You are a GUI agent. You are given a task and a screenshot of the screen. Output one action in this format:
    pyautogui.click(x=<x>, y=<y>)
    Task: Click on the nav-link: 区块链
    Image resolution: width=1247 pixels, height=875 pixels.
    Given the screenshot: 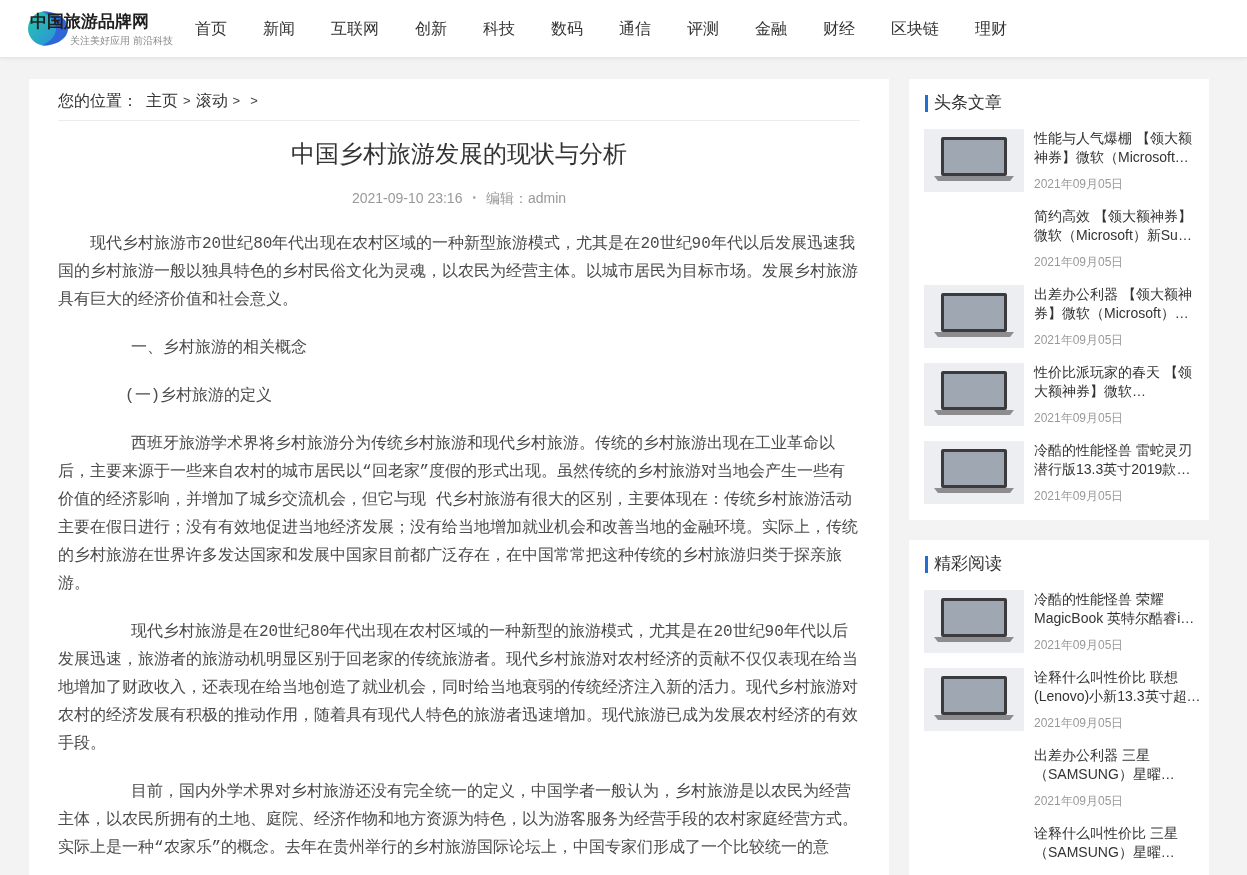 What is the action you would take?
    pyautogui.click(x=915, y=28)
    